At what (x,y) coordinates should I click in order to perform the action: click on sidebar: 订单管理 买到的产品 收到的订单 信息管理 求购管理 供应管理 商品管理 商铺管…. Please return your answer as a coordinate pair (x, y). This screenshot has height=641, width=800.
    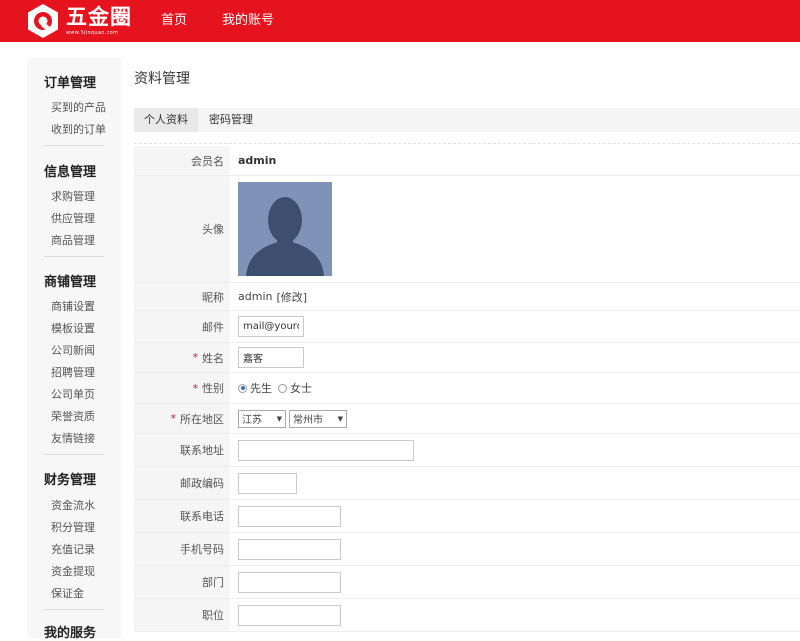
    Looking at the image, I should click on (74, 349).